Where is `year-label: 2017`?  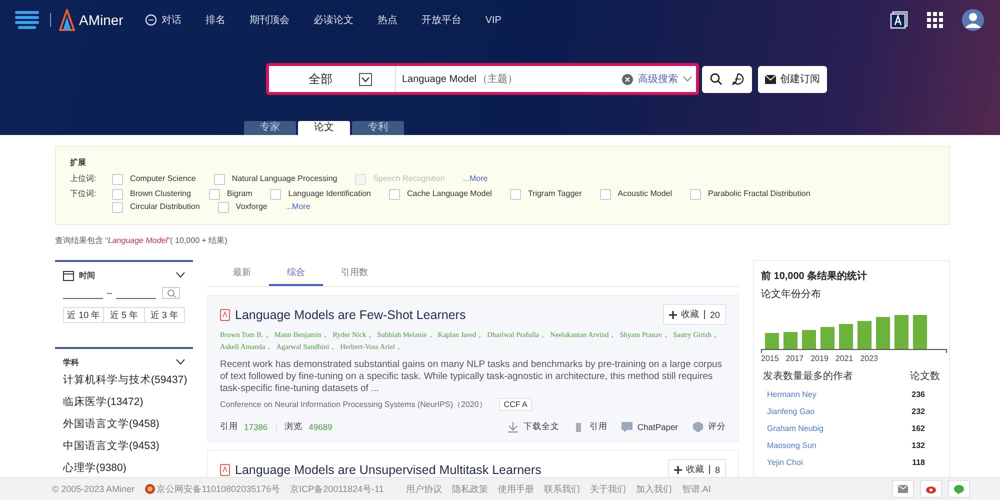
year-label: 2017 is located at coordinates (795, 358).